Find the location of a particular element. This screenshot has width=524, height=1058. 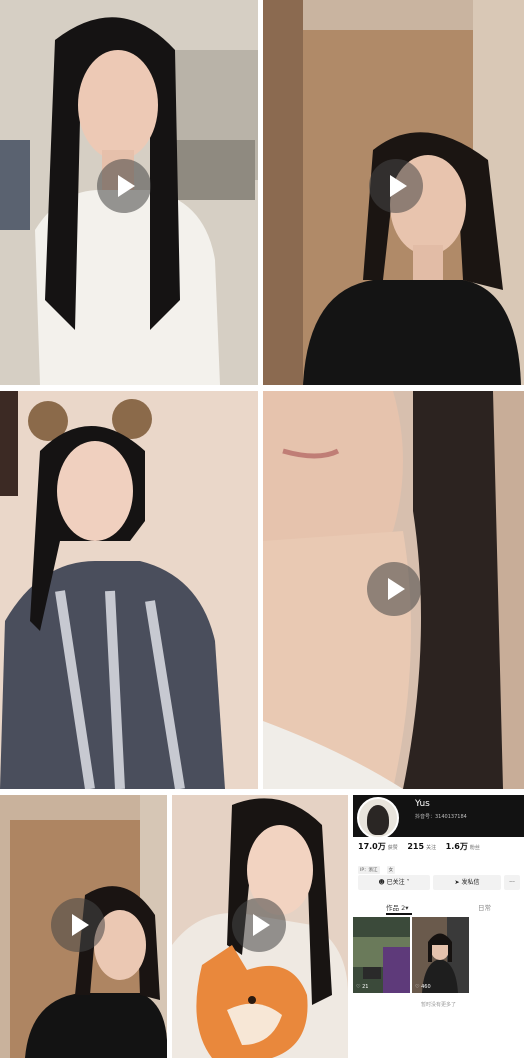

like-count: 460 is located at coordinates (426, 987).